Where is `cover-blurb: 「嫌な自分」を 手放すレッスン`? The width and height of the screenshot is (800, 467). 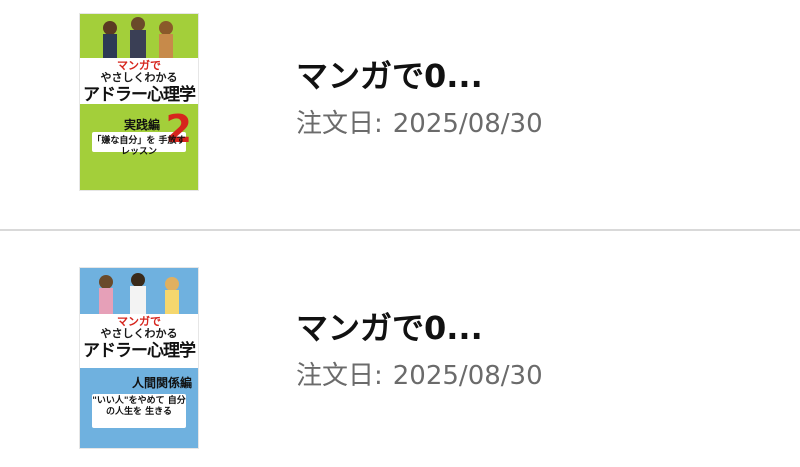 cover-blurb: 「嫌な自分」を 手放すレッスン is located at coordinates (139, 146).